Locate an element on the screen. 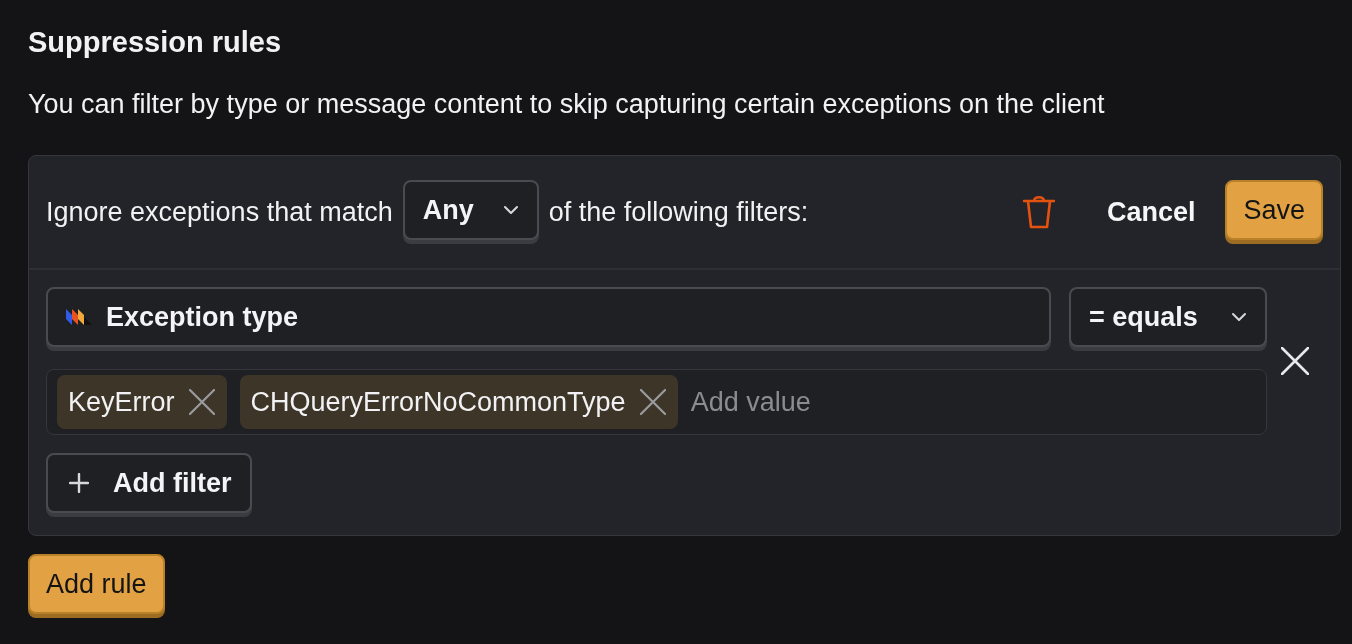  trash-icon is located at coordinates (1038, 212).